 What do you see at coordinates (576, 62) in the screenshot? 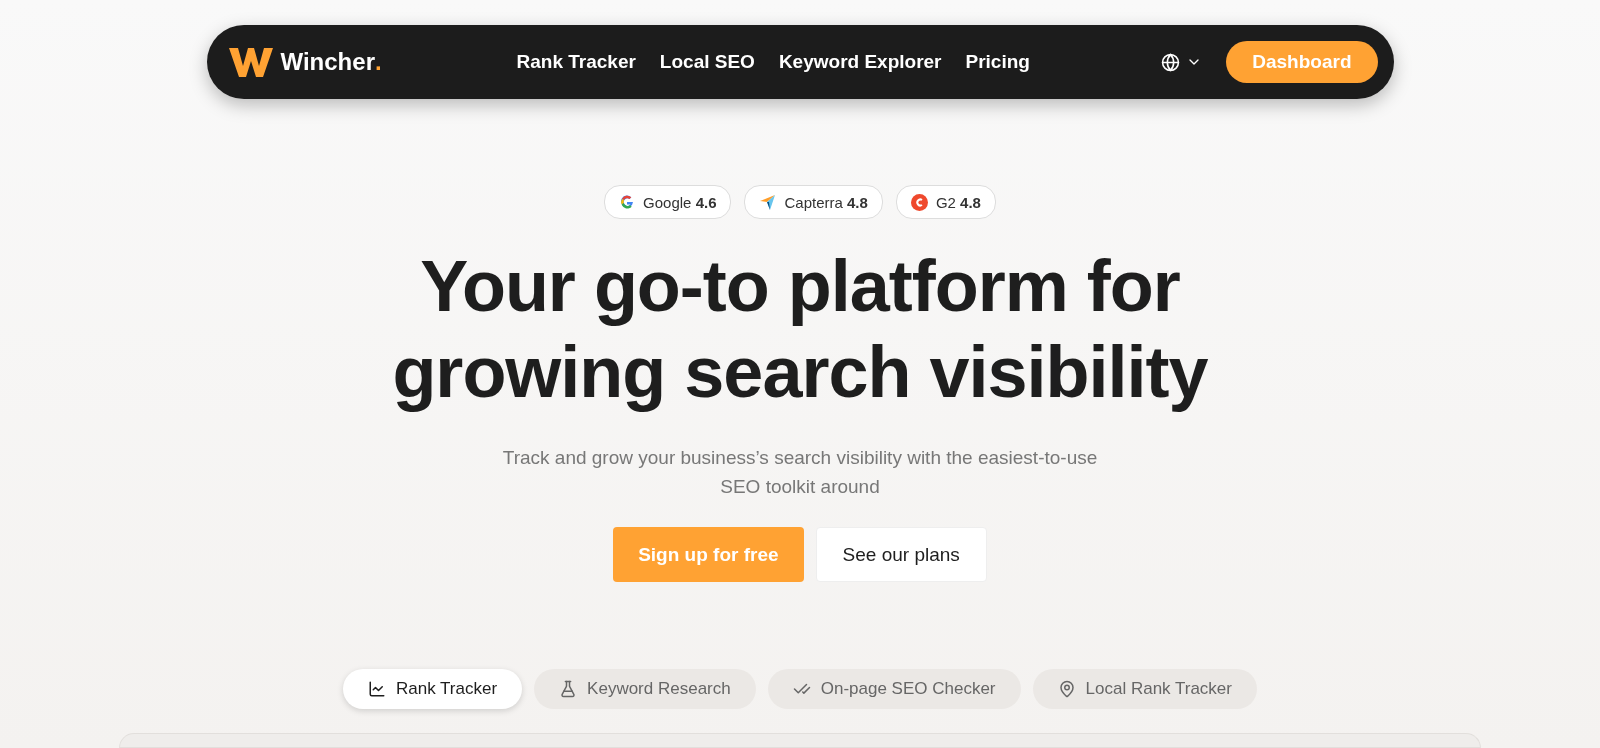
I see `nav-link: Rank Tracker` at bounding box center [576, 62].